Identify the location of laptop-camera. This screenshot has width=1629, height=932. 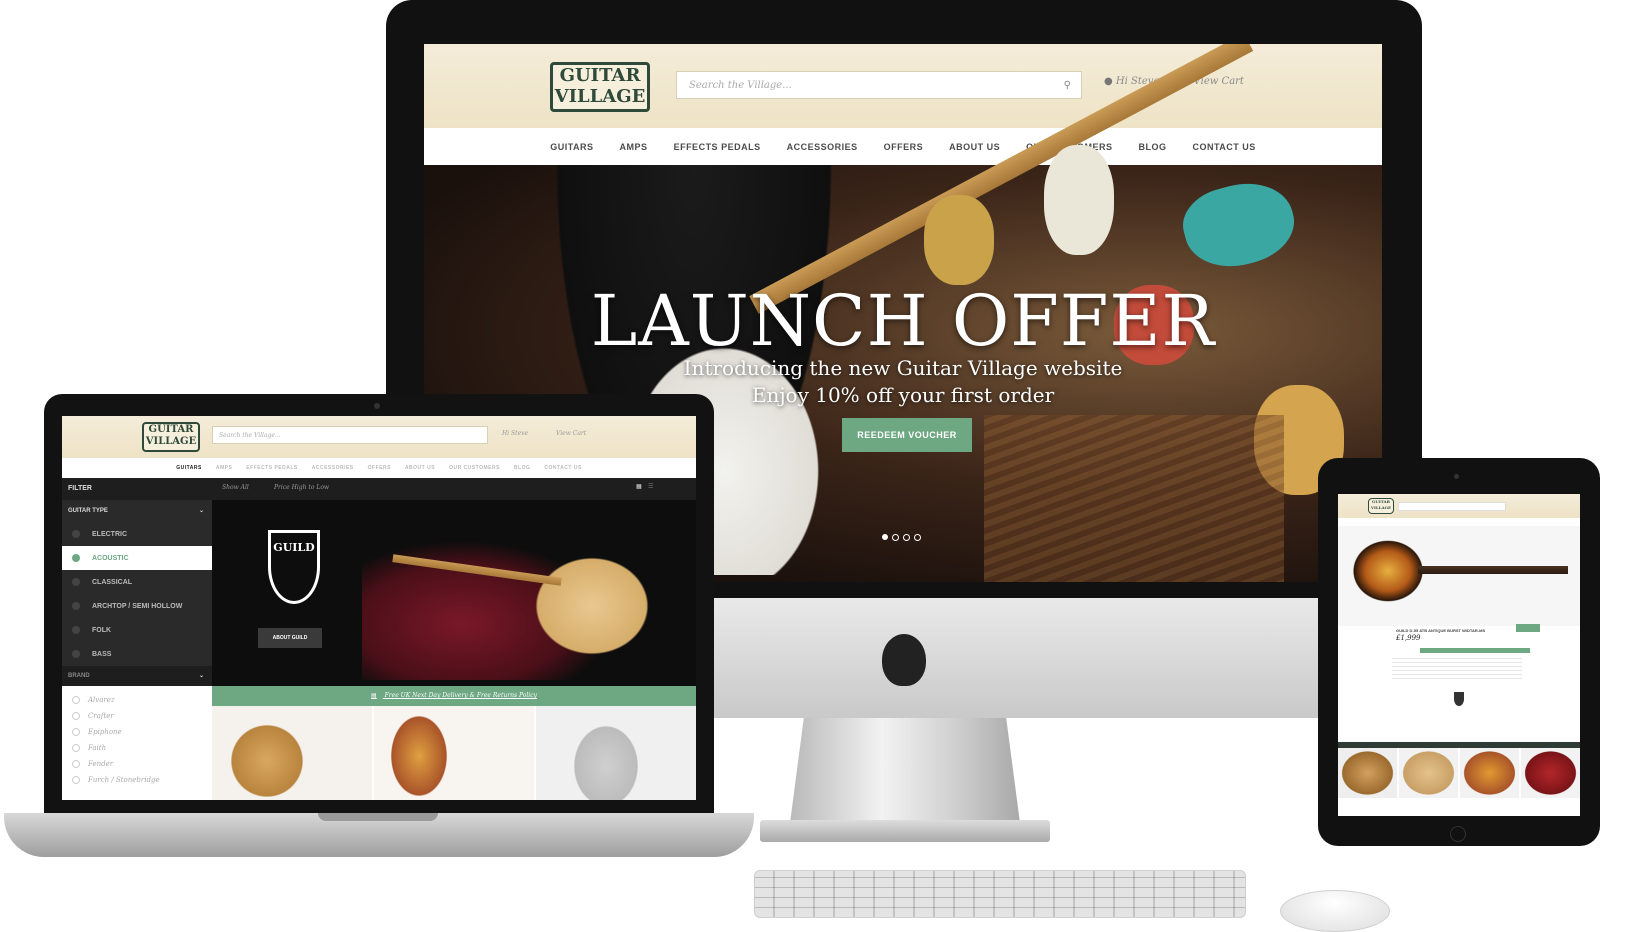
(377, 406).